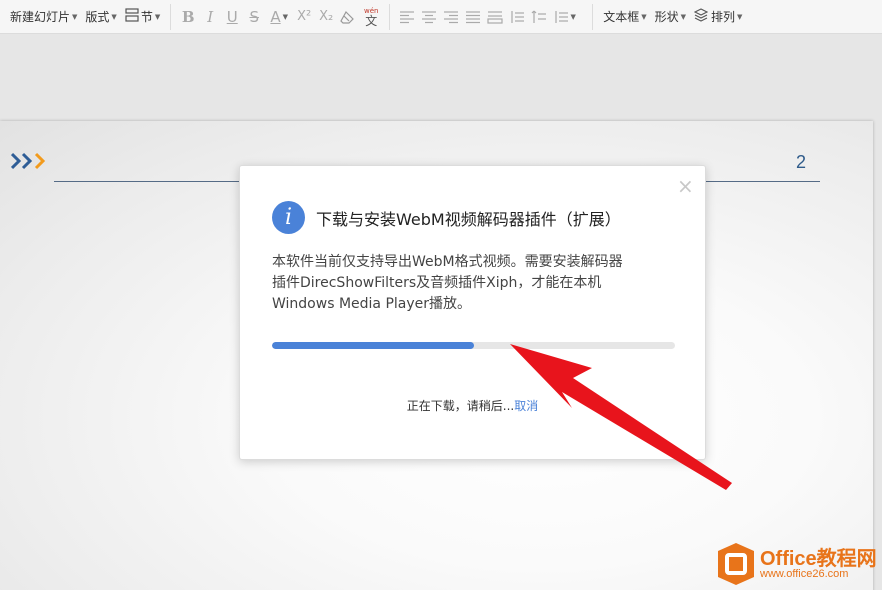  What do you see at coordinates (804, 574) in the screenshot?
I see `watermark-url: www.office26.com` at bounding box center [804, 574].